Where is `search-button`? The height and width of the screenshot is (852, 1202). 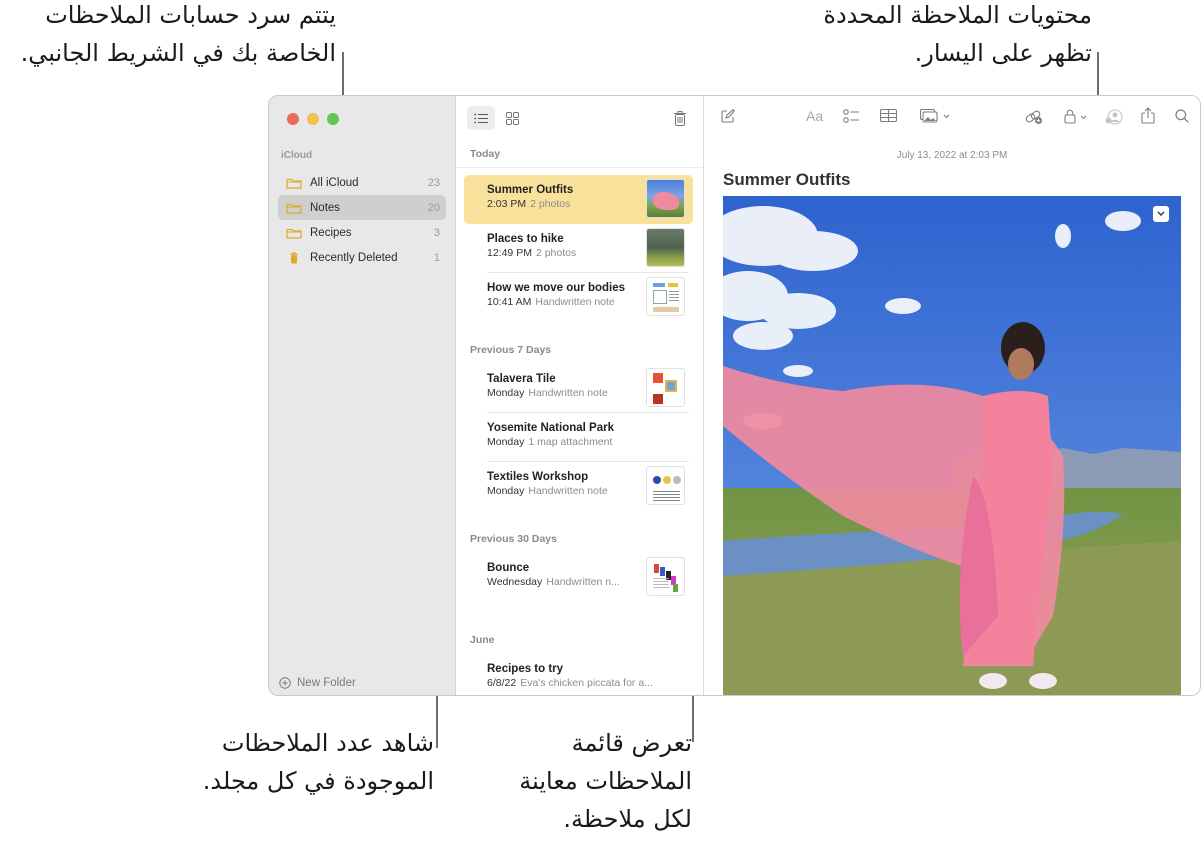 search-button is located at coordinates (1182, 116).